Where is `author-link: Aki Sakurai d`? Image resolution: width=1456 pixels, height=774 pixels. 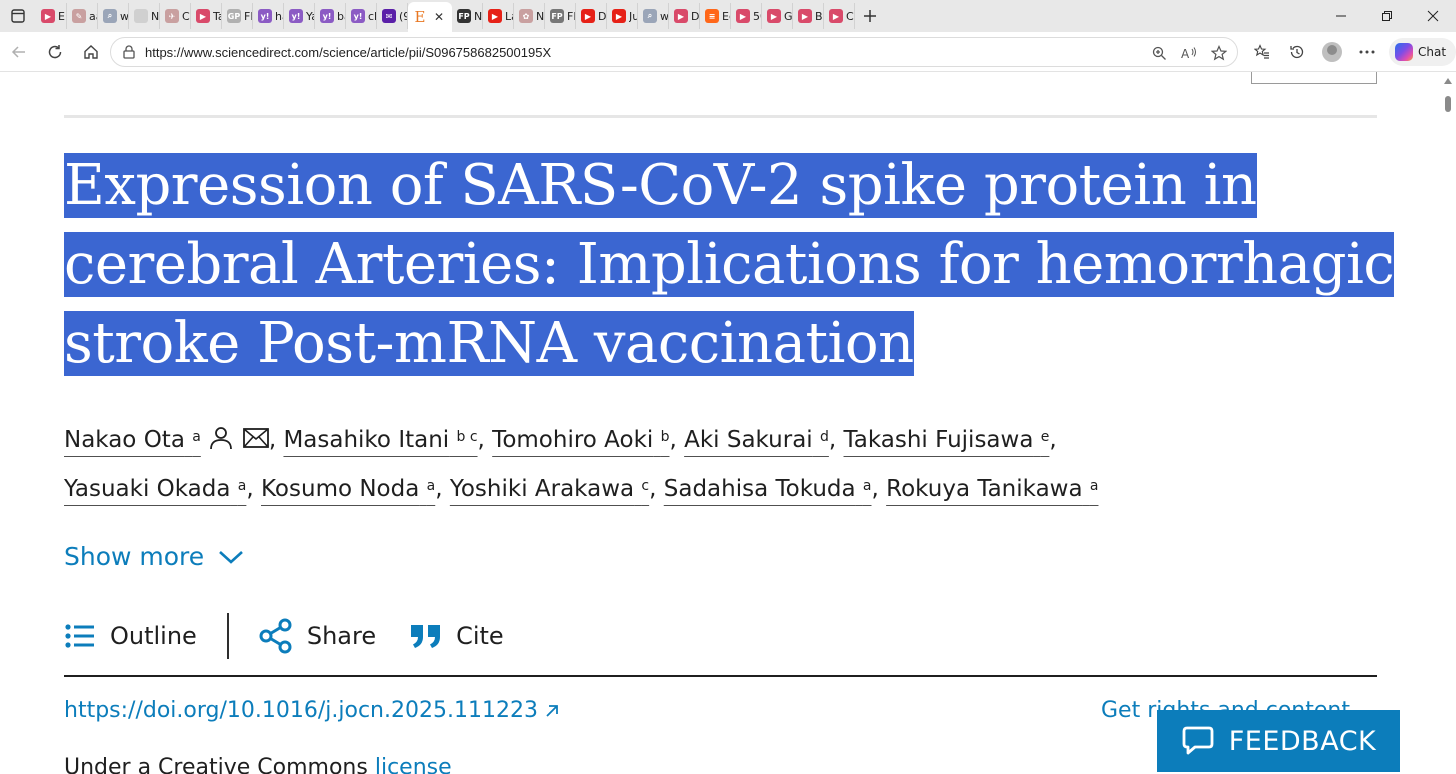
author-link: Aki Sakurai d is located at coordinates (756, 440).